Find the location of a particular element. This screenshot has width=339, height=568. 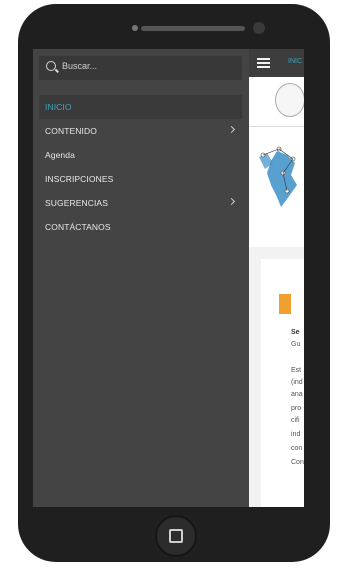

hamburger-menu-icon is located at coordinates (263, 63).